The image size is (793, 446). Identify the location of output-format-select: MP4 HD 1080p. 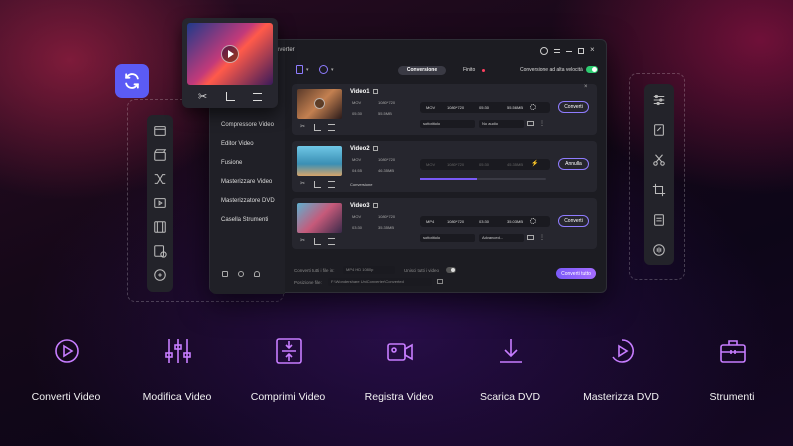
(369, 270).